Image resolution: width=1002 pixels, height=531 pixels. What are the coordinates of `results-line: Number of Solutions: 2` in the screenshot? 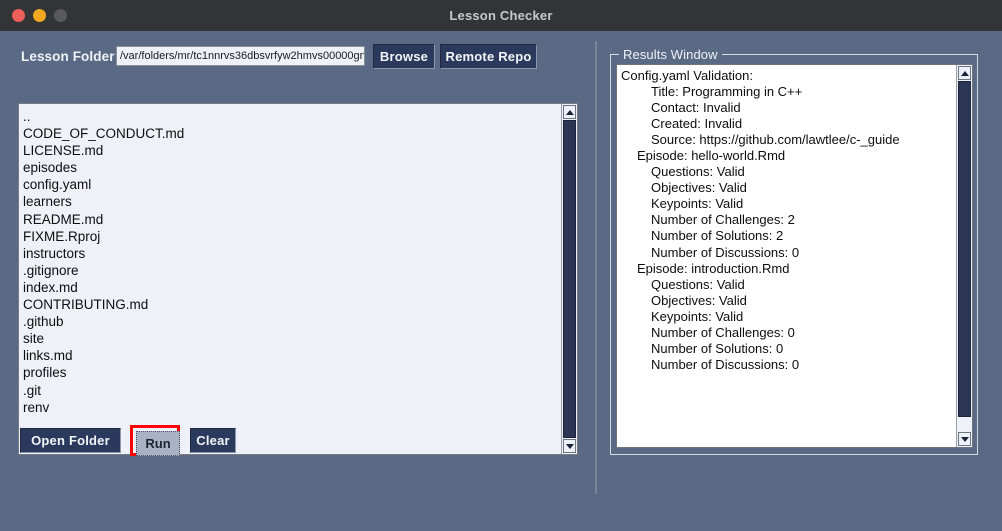 It's located at (717, 236).